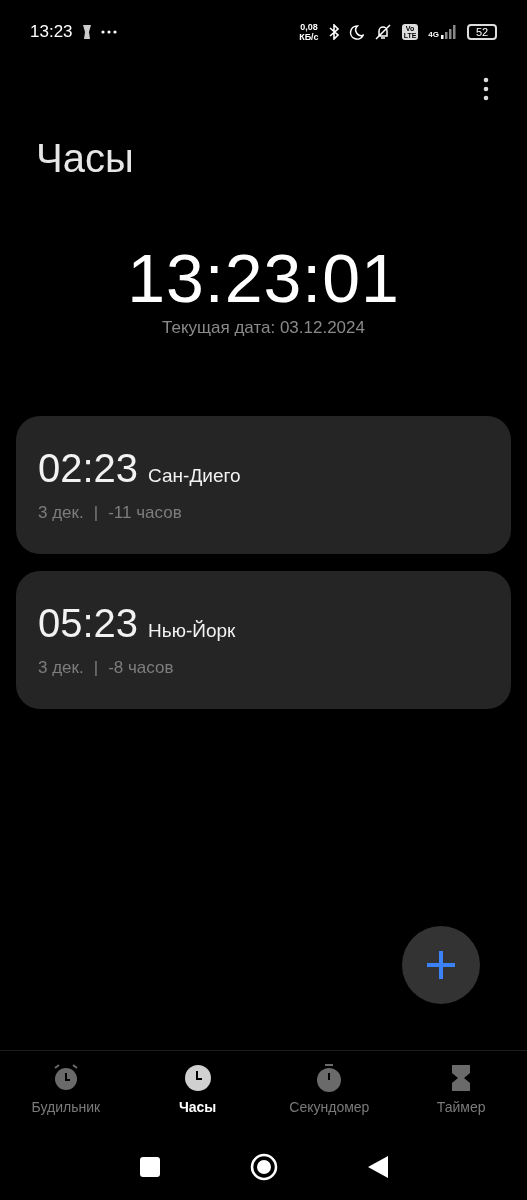  Describe the element at coordinates (433, 34) in the screenshot. I see `network-type: 4G` at that location.